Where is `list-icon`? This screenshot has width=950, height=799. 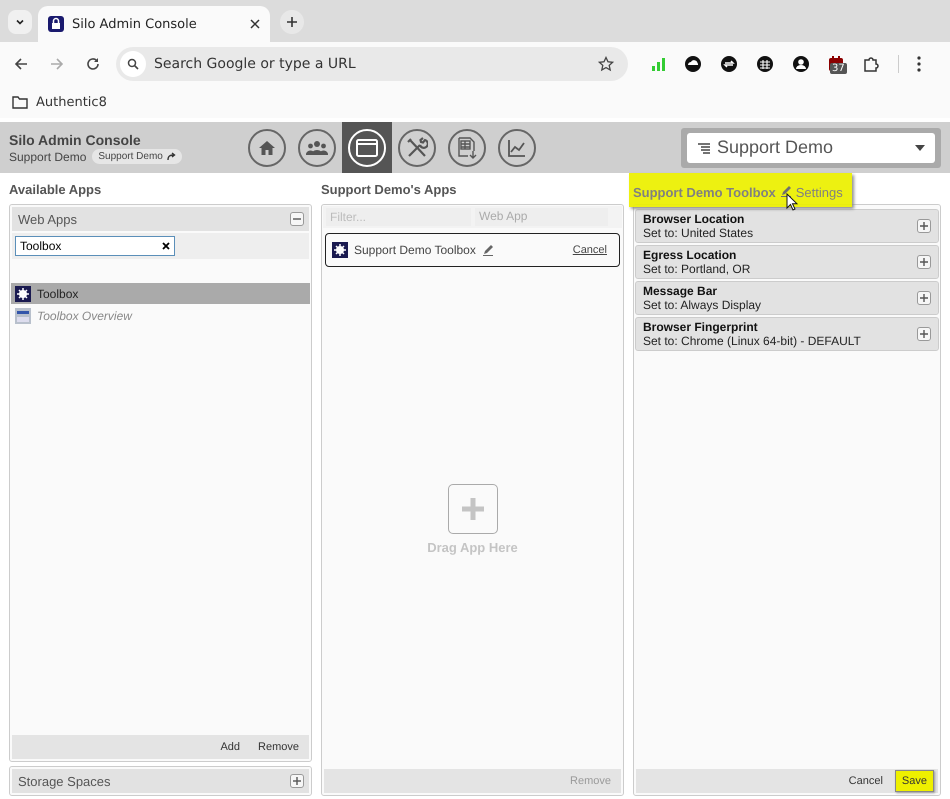
list-icon is located at coordinates (704, 148).